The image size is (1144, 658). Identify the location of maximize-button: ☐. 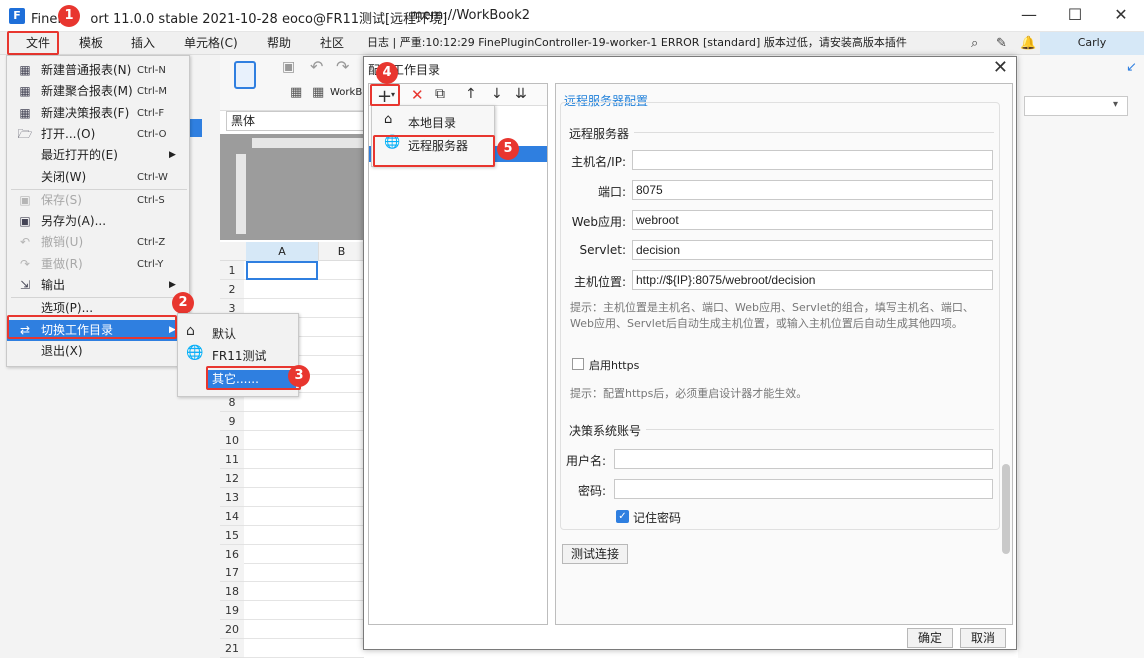
(1075, 16).